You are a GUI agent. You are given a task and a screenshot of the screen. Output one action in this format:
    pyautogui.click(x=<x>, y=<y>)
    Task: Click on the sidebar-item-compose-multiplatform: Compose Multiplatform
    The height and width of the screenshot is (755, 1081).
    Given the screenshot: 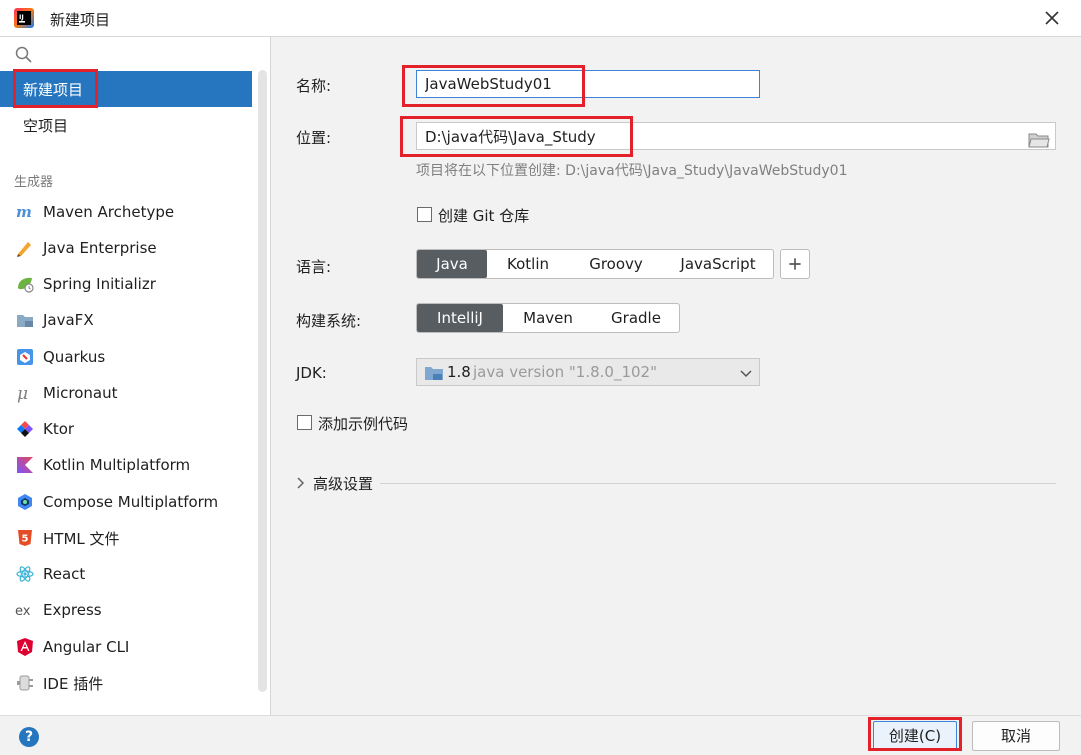 What is the action you would take?
    pyautogui.click(x=126, y=502)
    